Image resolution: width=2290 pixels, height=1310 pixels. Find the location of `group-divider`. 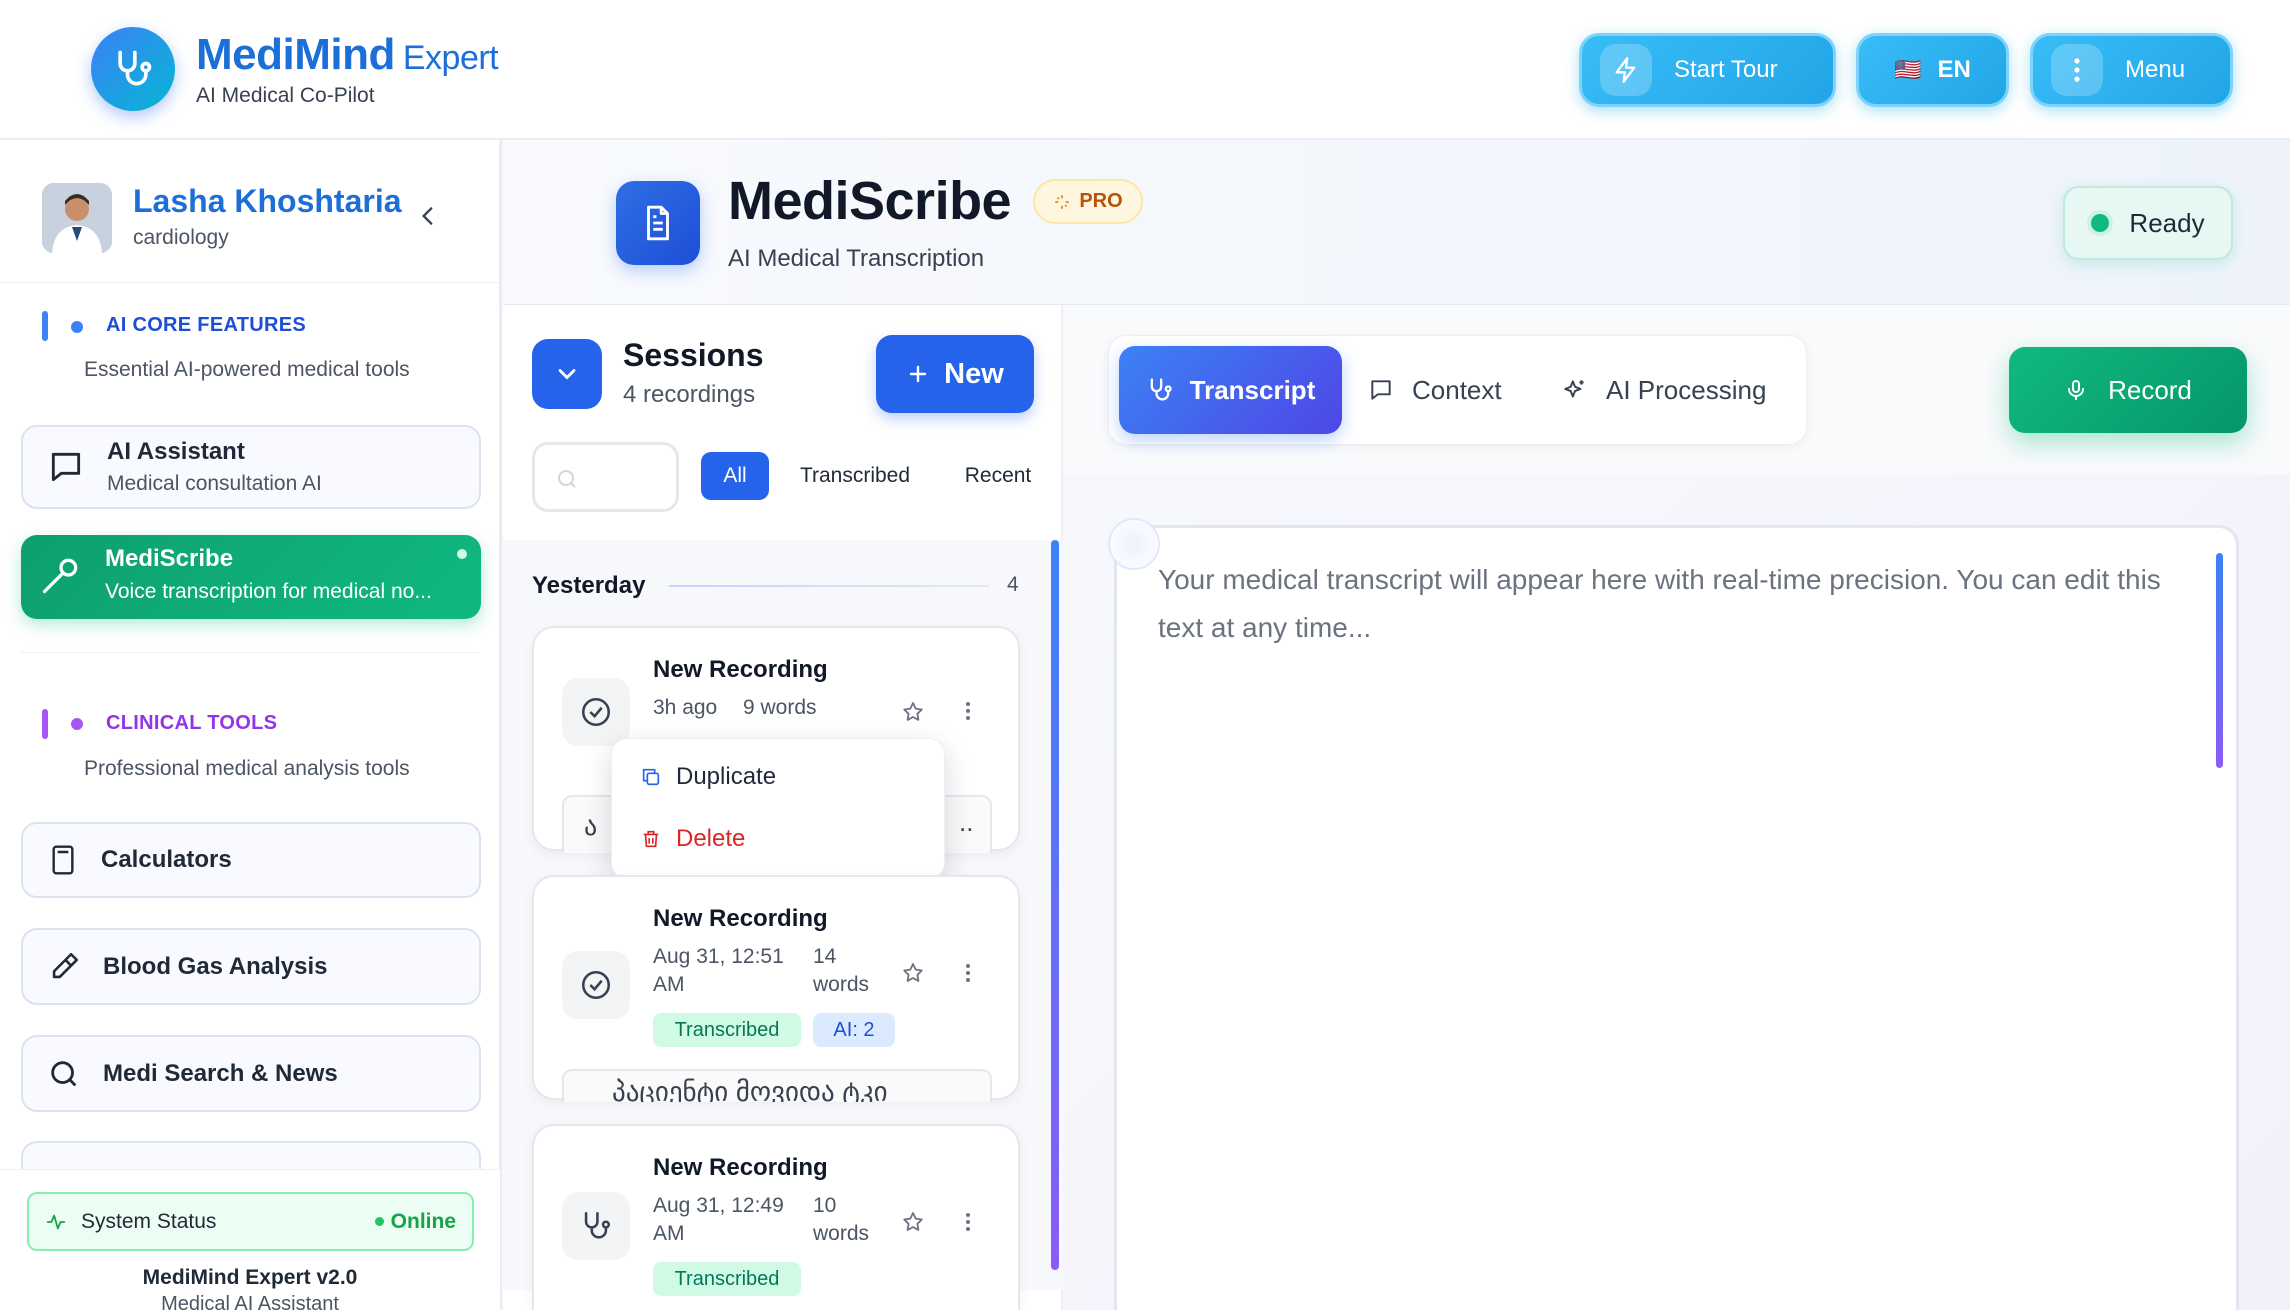

group-divider is located at coordinates (829, 586).